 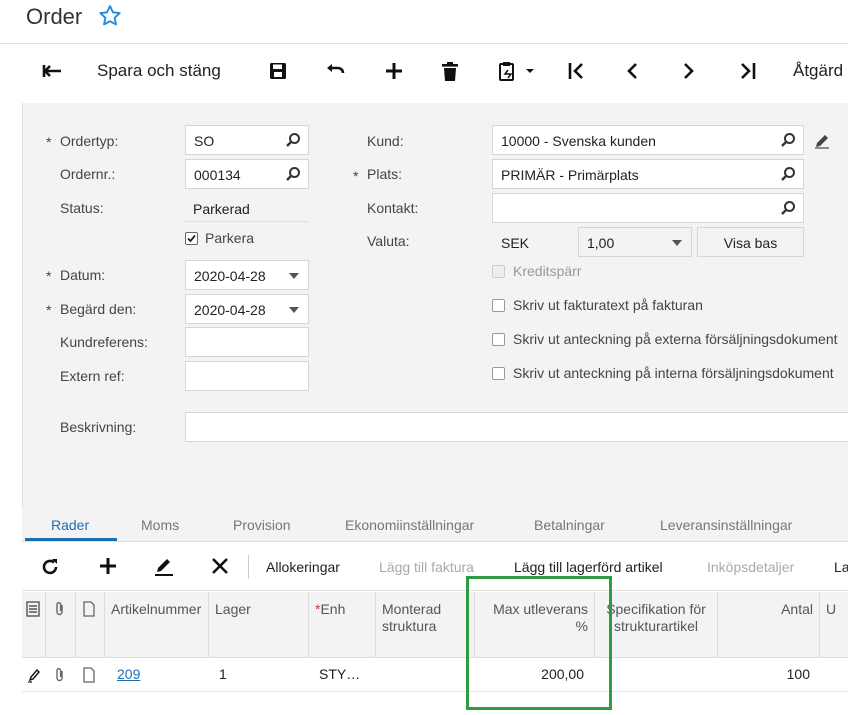 I want to click on actions-label: Åtgärd, so click(x=818, y=70).